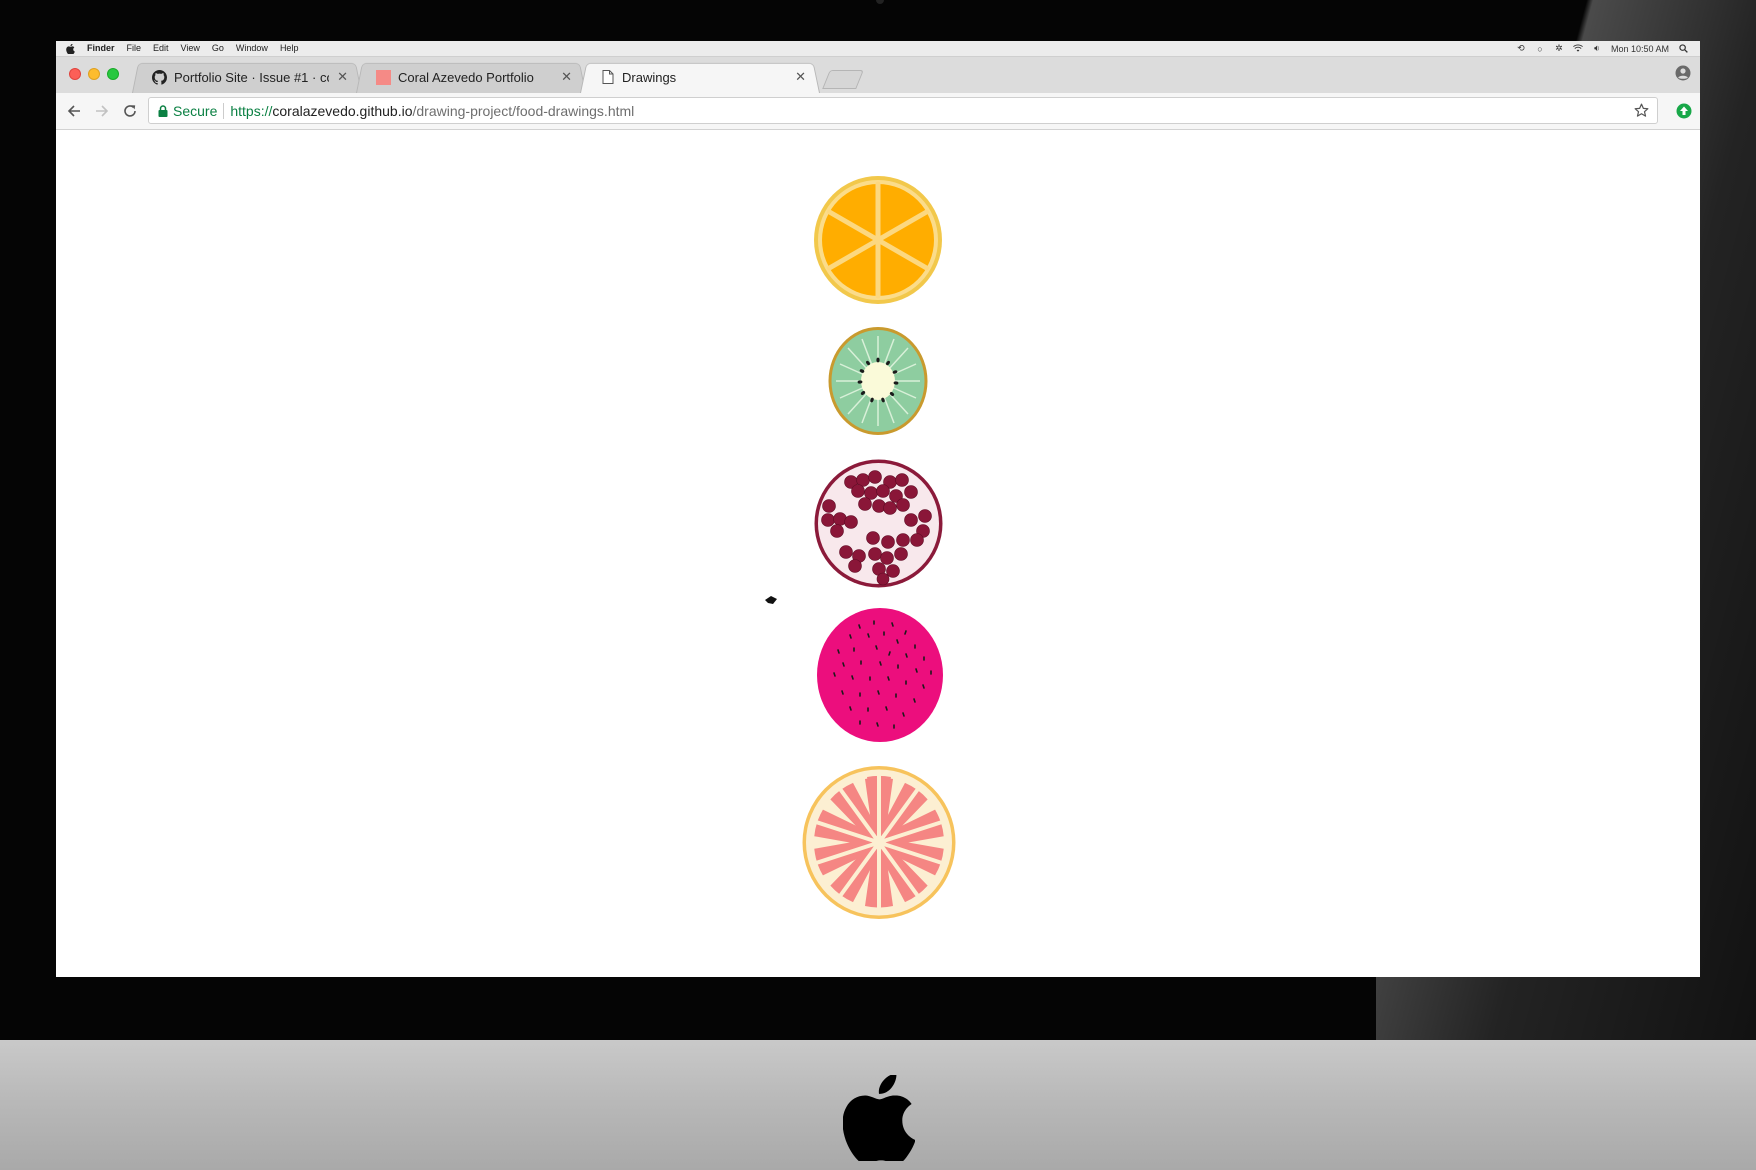 This screenshot has height=1170, width=1756. What do you see at coordinates (523, 110) in the screenshot?
I see `url-path: /drawing-project/food-drawings.html` at bounding box center [523, 110].